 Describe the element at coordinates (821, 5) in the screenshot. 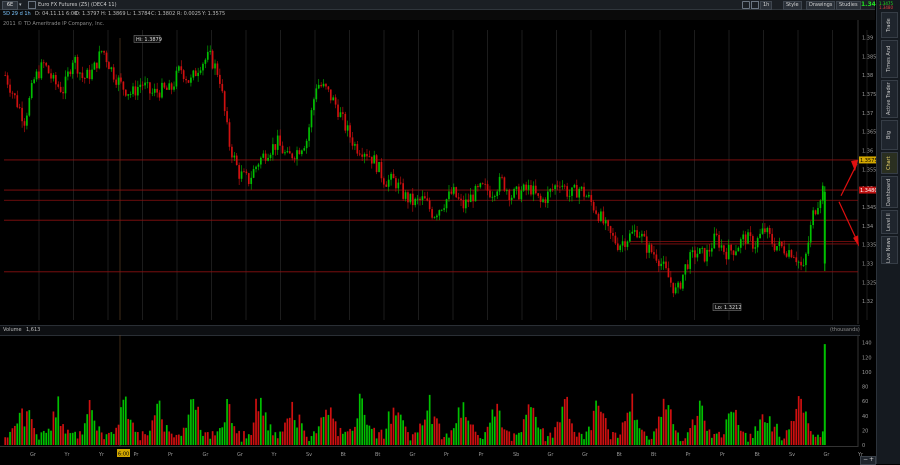

I see `drawings-button: Drawings` at that location.